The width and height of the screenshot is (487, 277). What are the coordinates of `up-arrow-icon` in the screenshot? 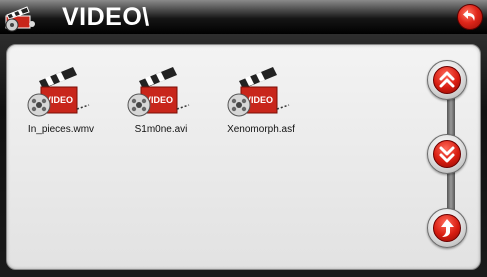 It's located at (447, 228).